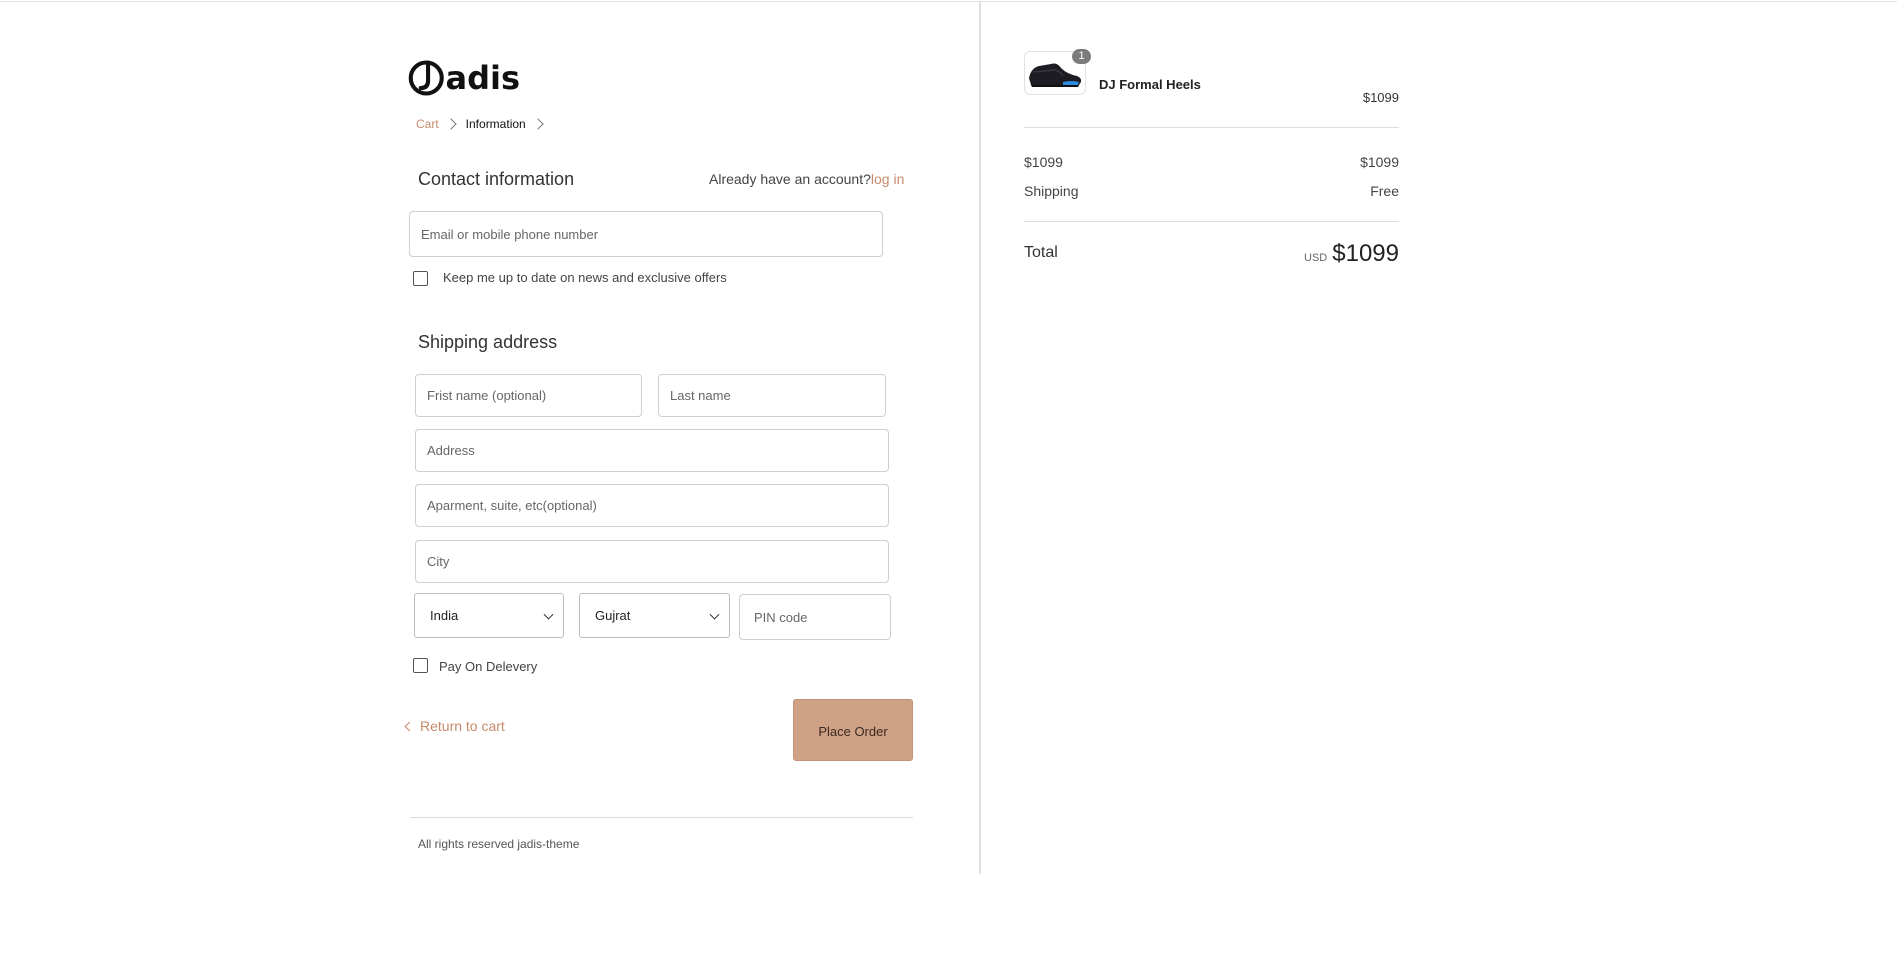 The image size is (1897, 970). What do you see at coordinates (409, 726) in the screenshot?
I see `chevron-left-icon` at bounding box center [409, 726].